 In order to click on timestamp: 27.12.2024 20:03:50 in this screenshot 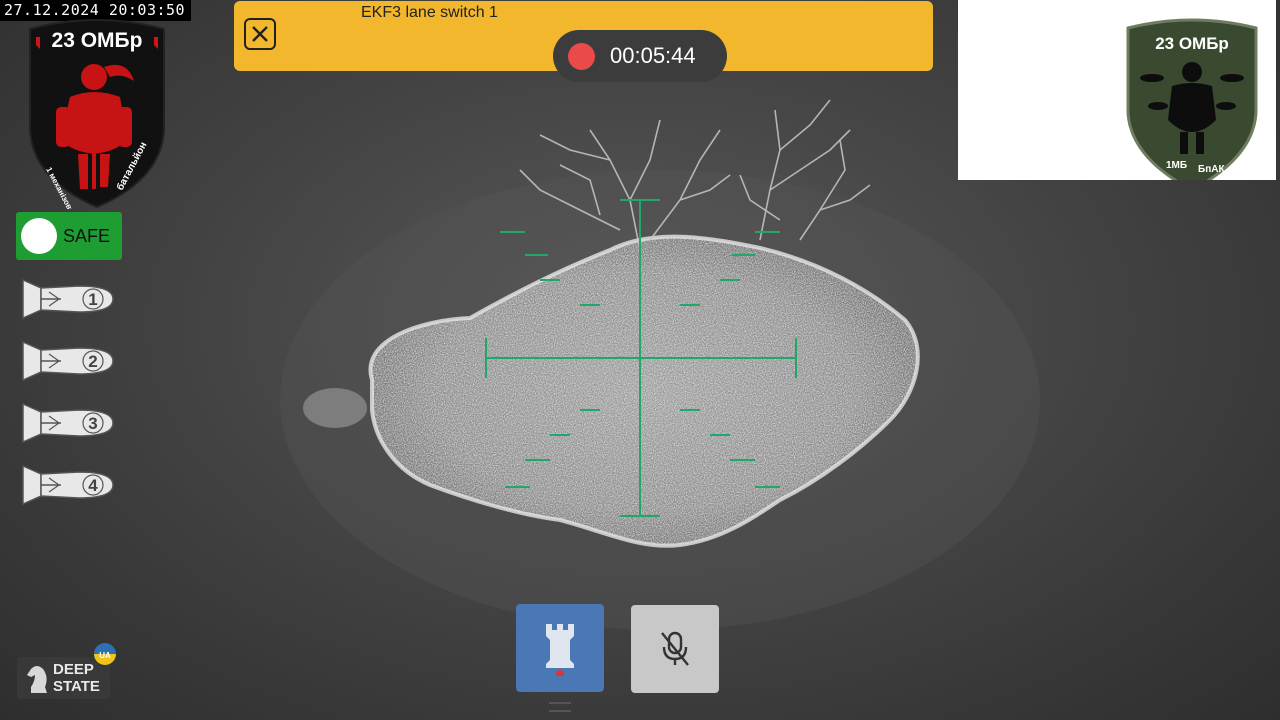, I will do `click(96, 10)`.